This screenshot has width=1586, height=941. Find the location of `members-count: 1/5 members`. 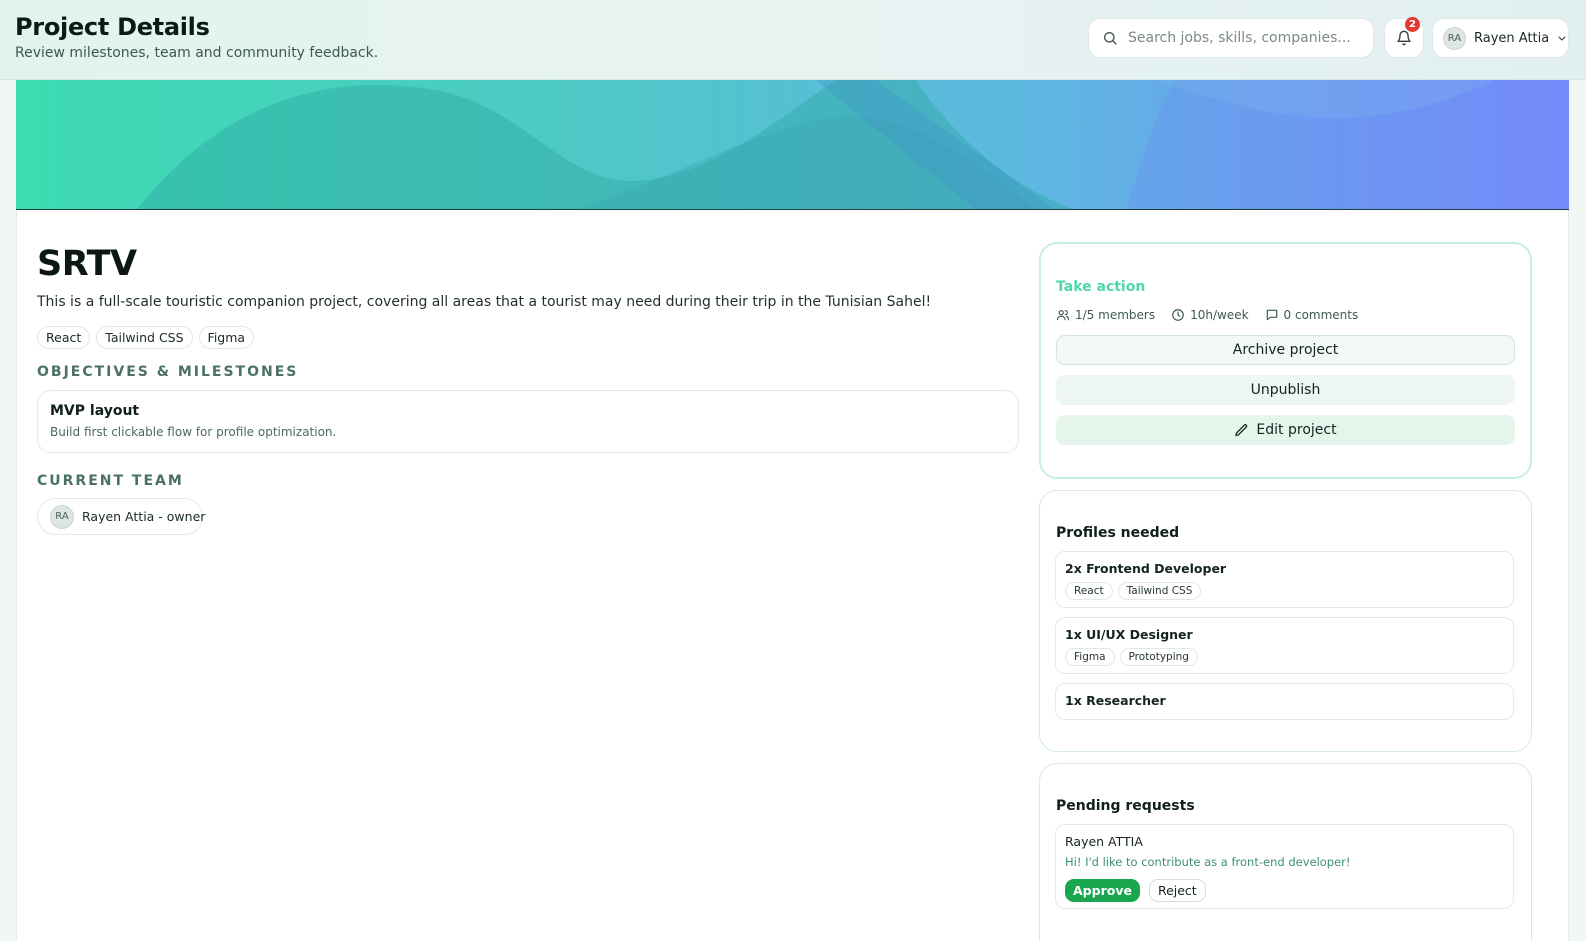

members-count: 1/5 members is located at coordinates (1105, 315).